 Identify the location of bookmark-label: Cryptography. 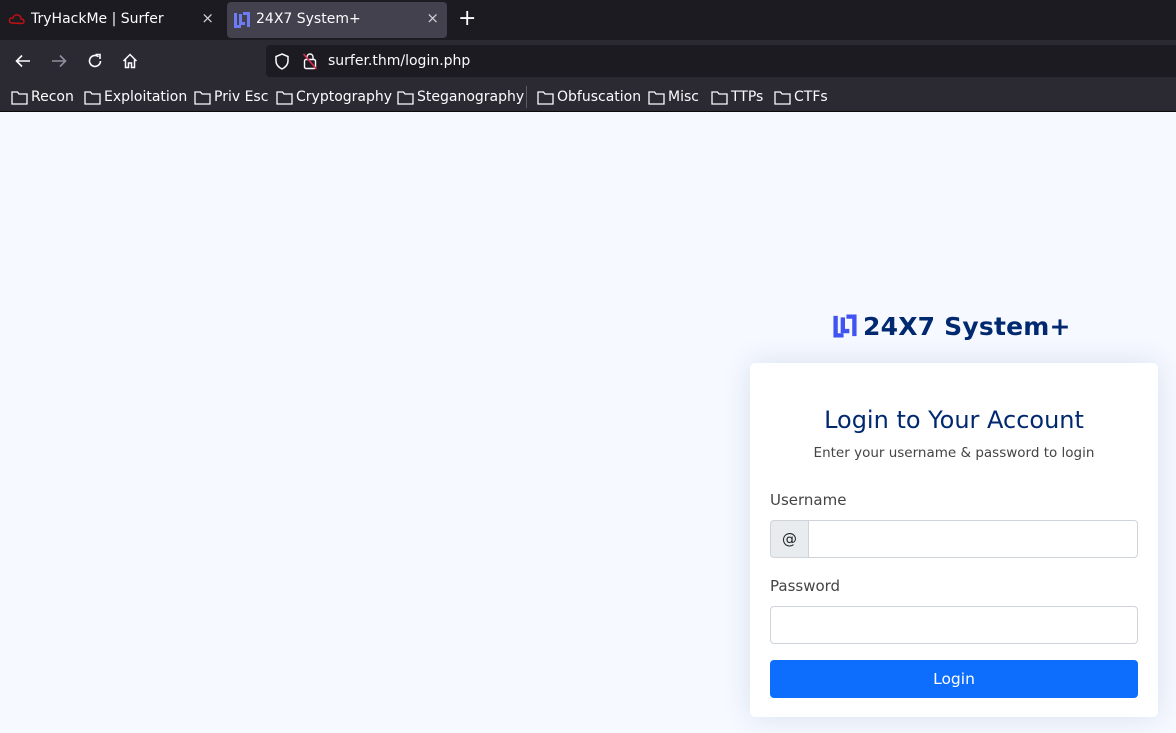
(344, 97).